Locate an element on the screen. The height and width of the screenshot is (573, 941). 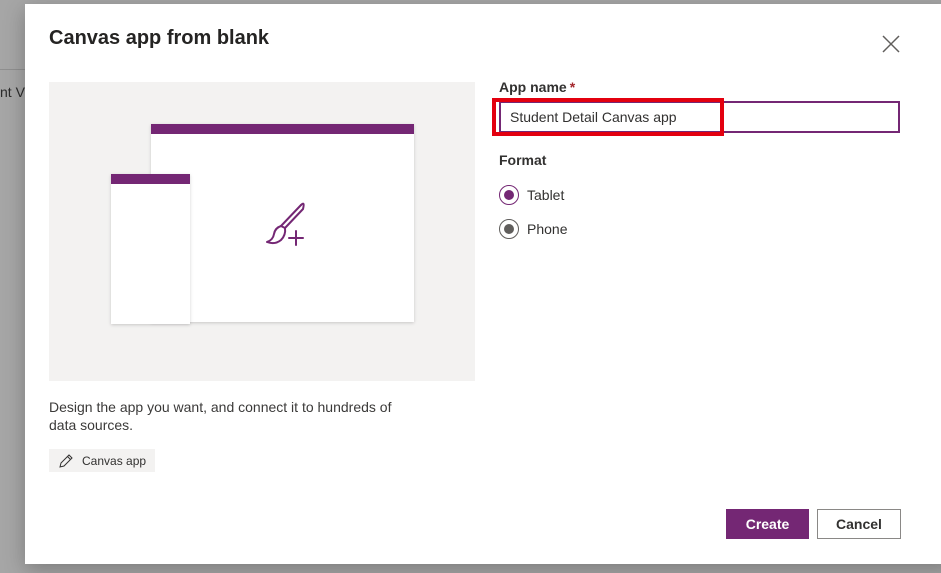
close-icon is located at coordinates (891, 44).